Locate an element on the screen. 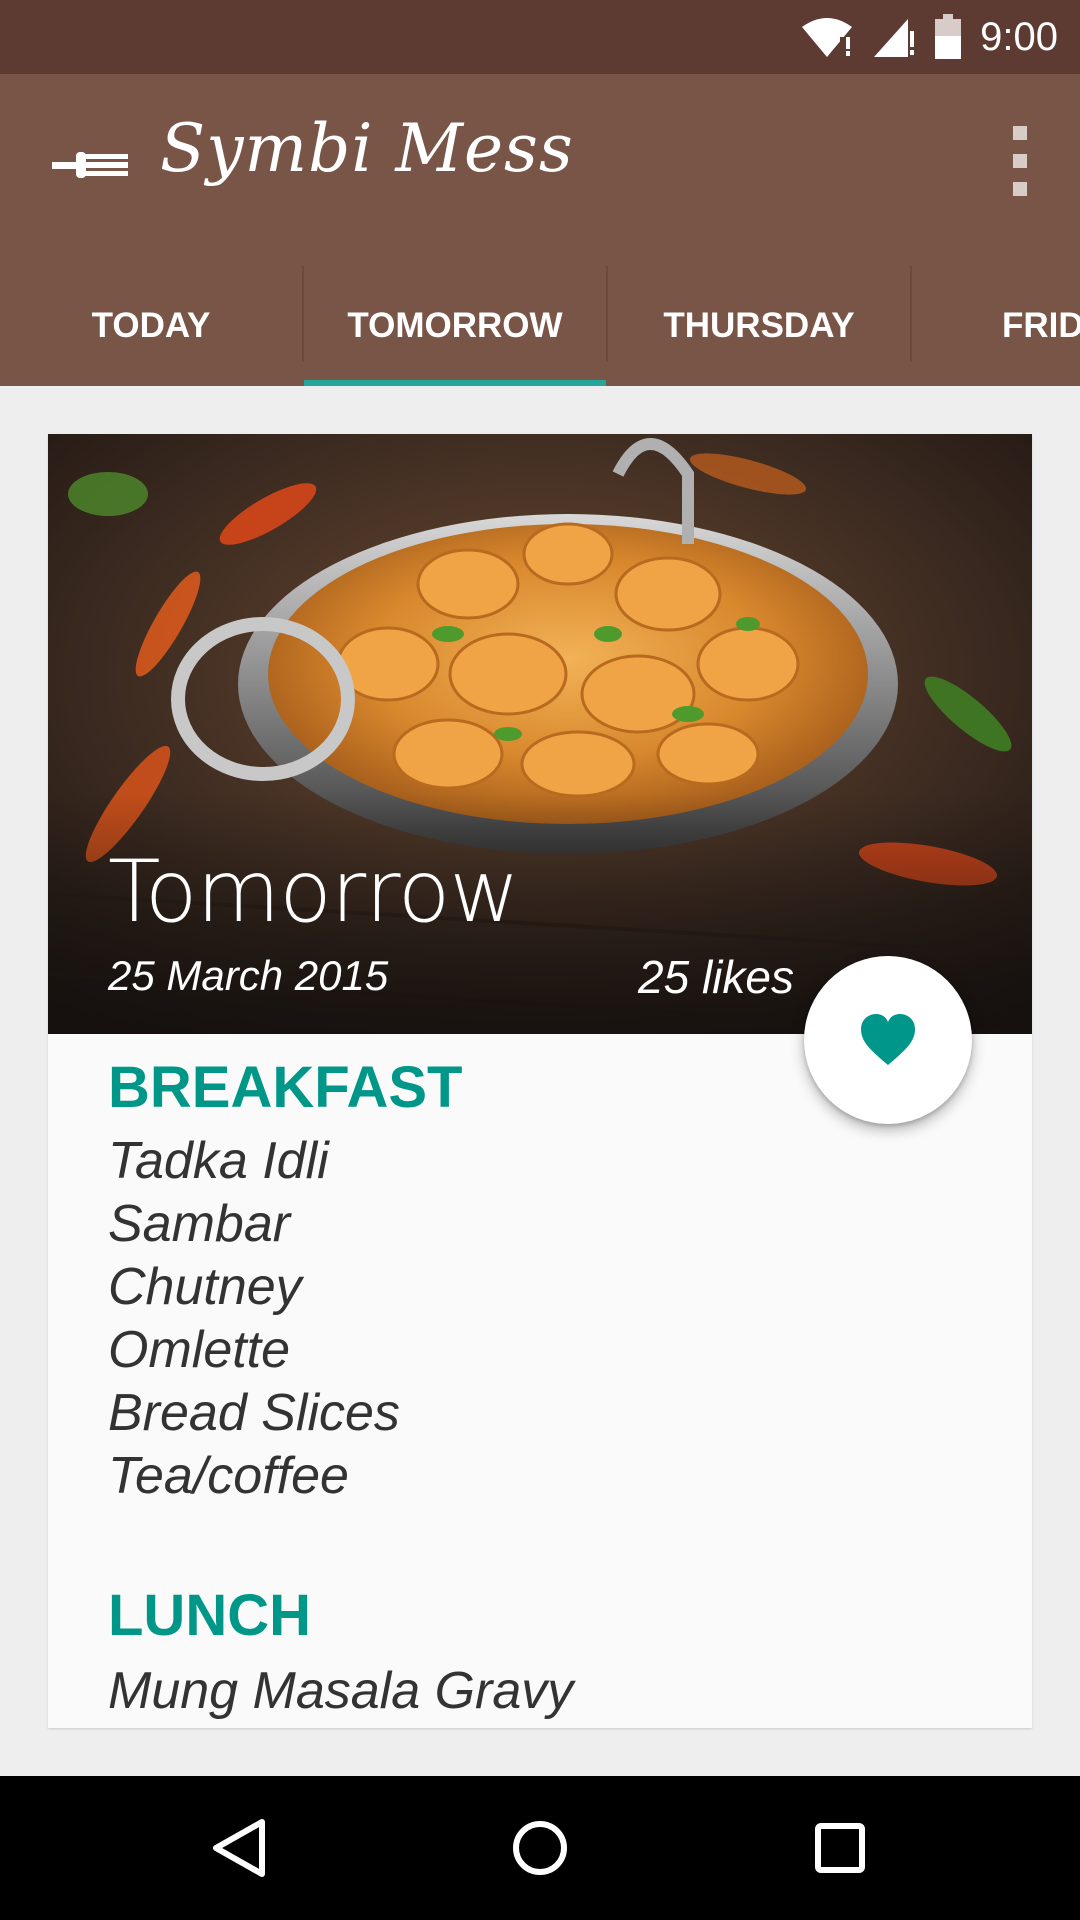 The height and width of the screenshot is (1920, 1080). fork-icon is located at coordinates (90, 165).